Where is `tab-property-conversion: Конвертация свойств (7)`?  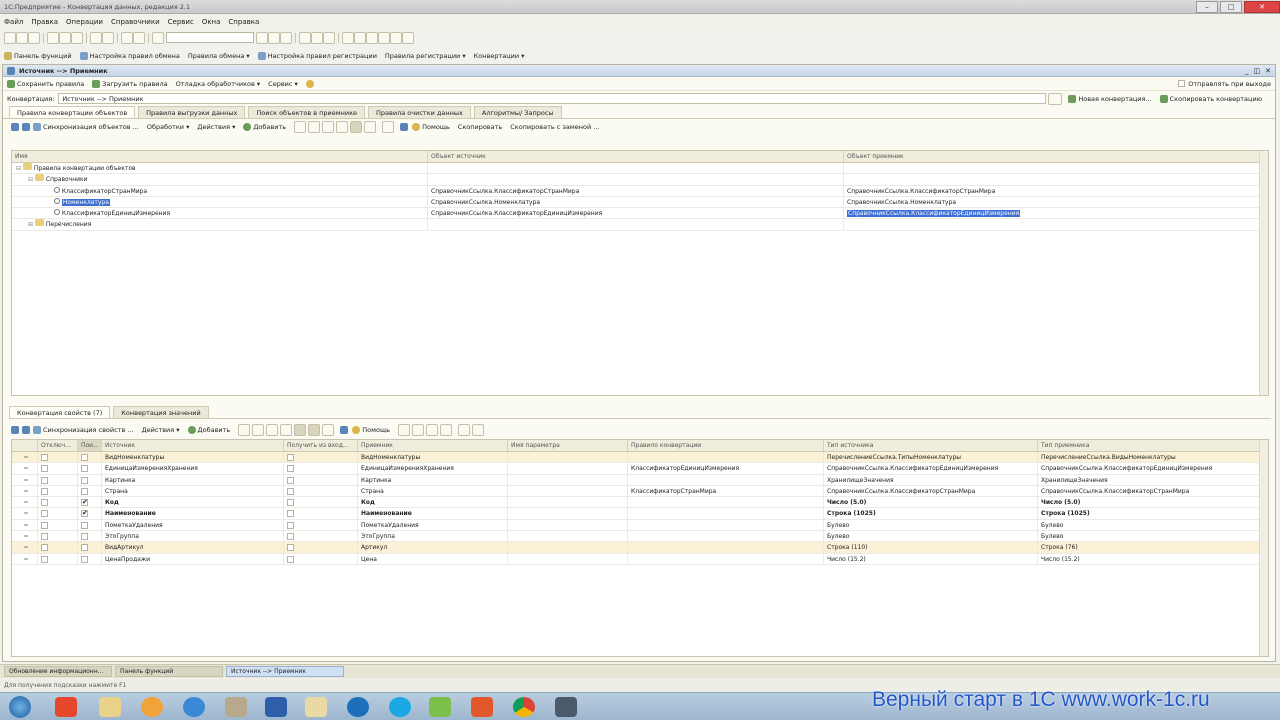
tab-property-conversion: Конвертация свойств (7) is located at coordinates (60, 412).